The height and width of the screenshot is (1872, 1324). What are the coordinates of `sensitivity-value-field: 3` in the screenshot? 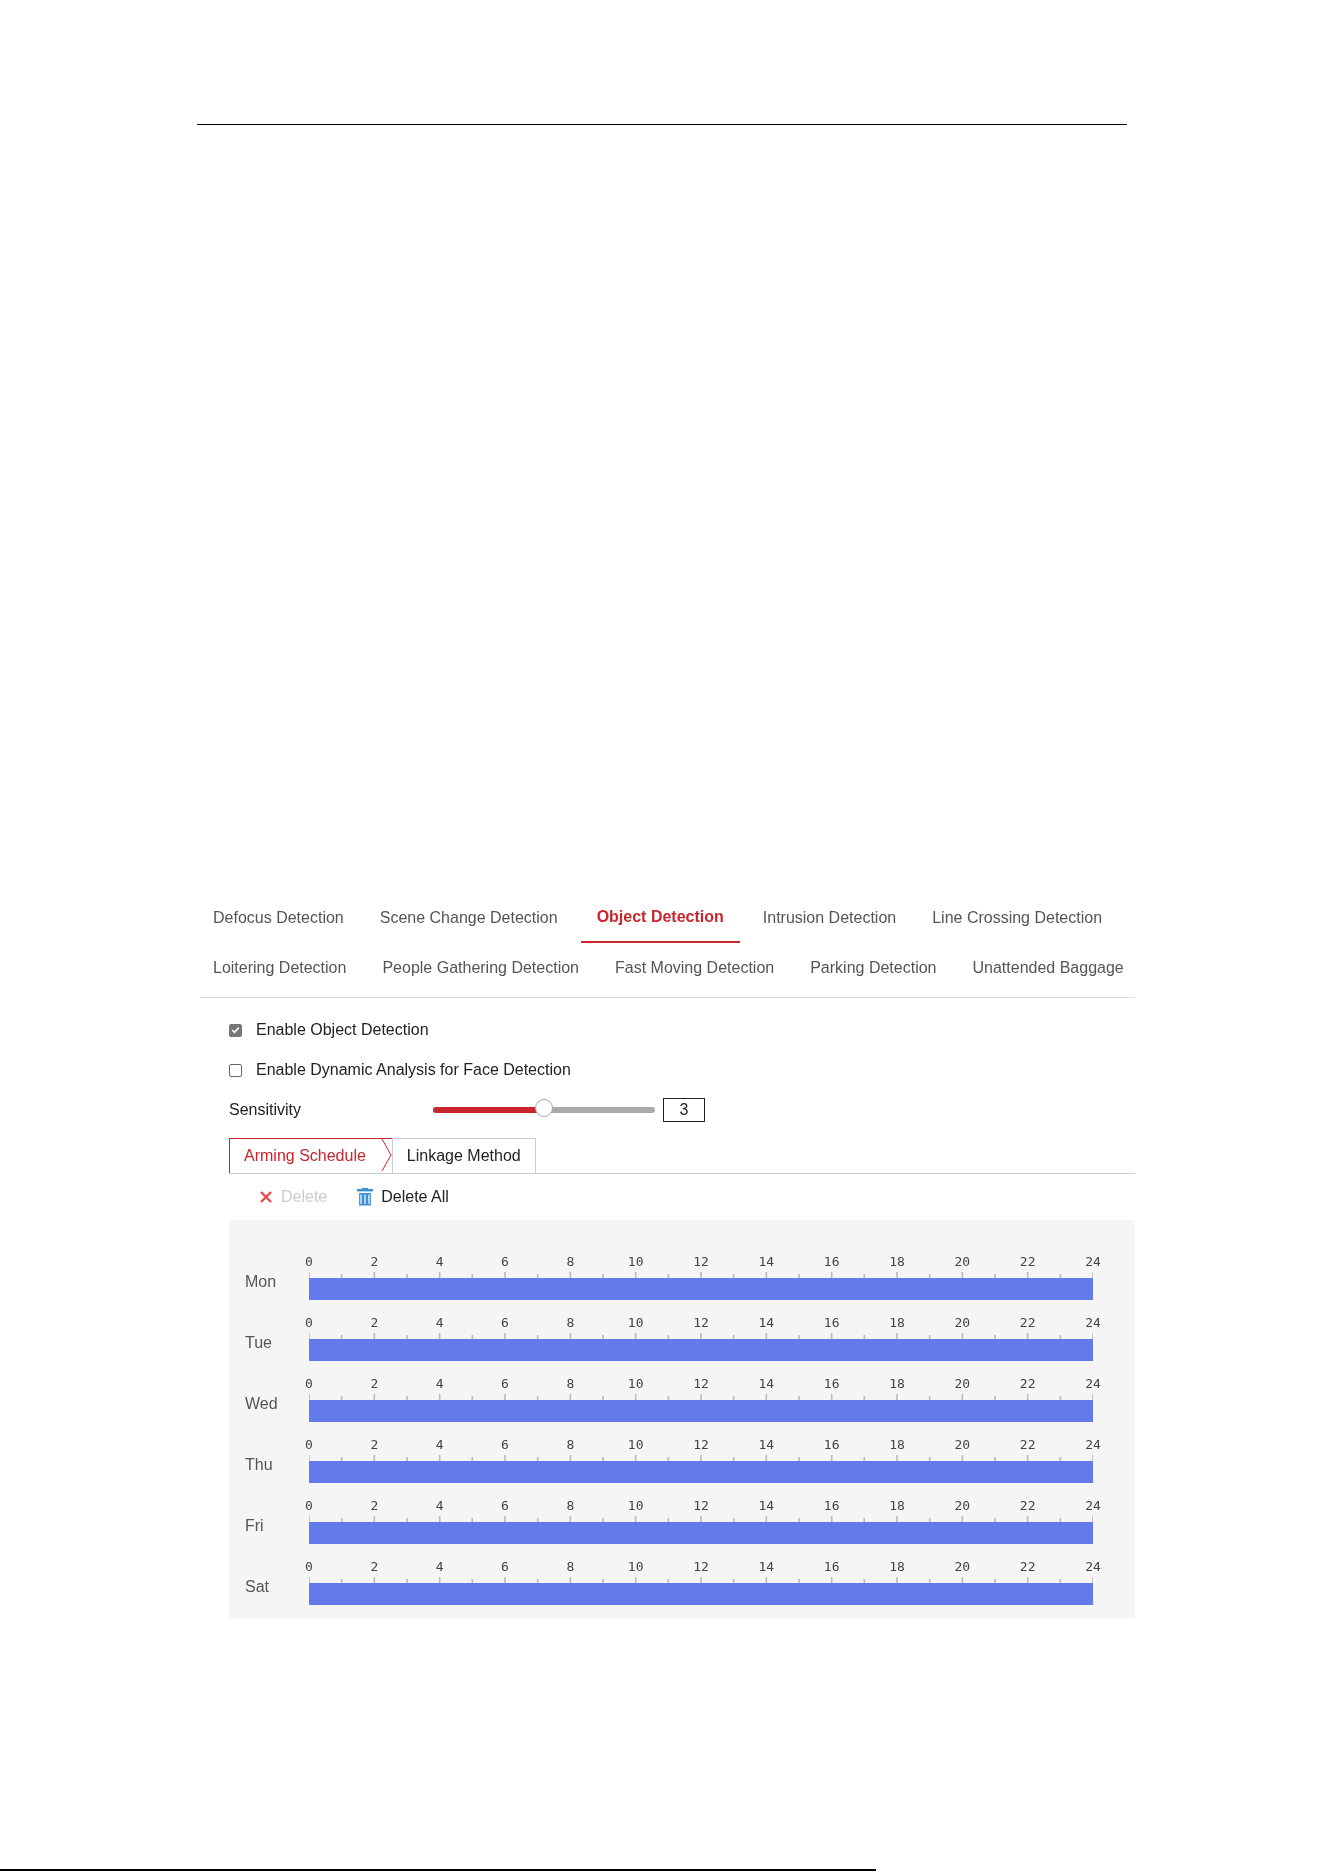 It's located at (684, 1110).